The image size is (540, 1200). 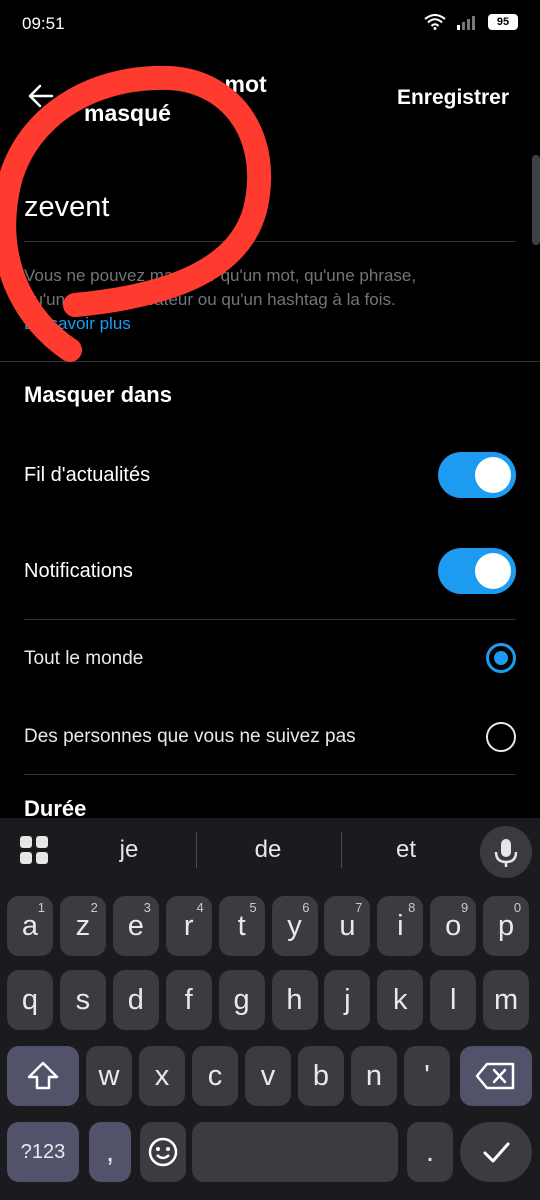 What do you see at coordinates (270, 241) in the screenshot?
I see `input-underline` at bounding box center [270, 241].